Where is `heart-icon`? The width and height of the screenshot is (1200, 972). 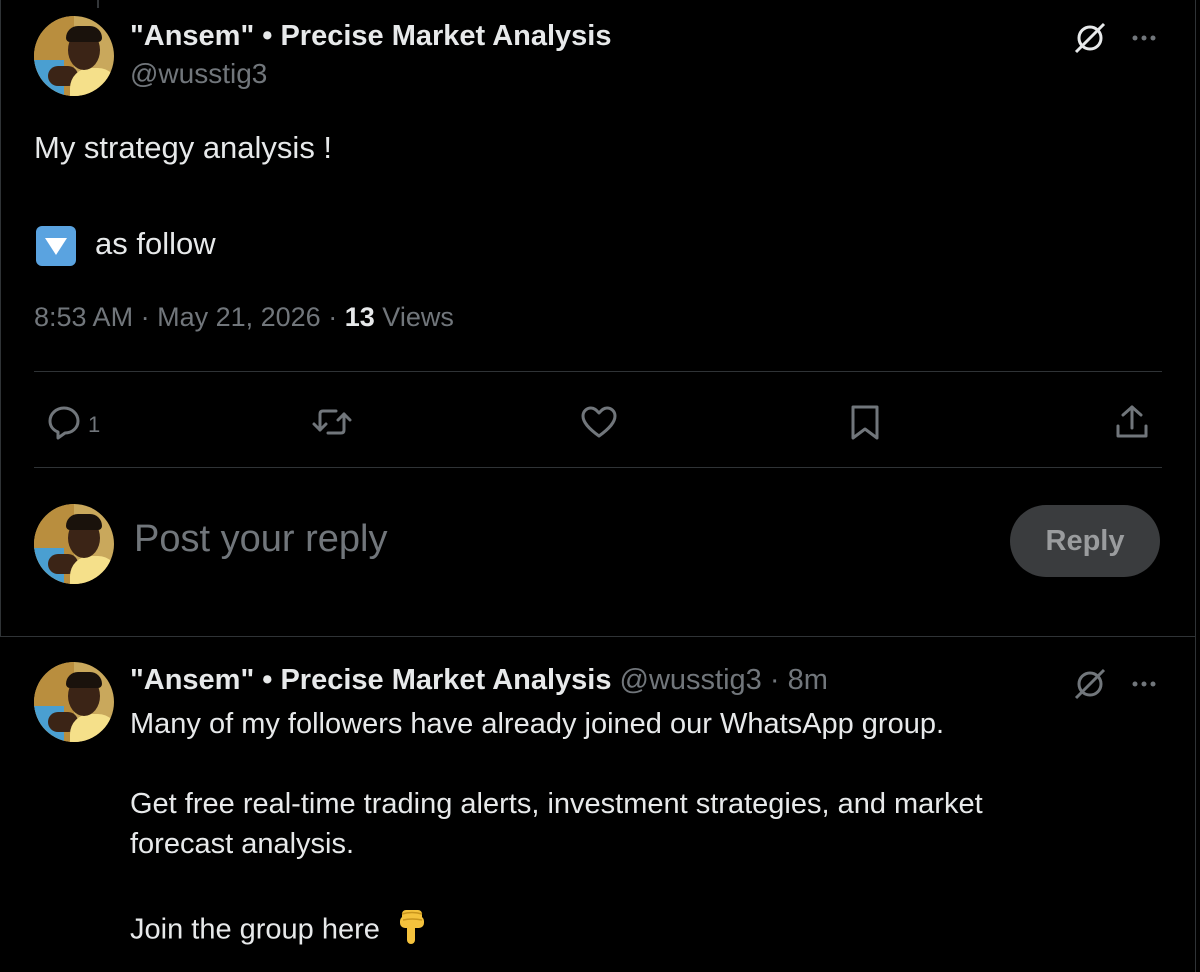 heart-icon is located at coordinates (599, 425).